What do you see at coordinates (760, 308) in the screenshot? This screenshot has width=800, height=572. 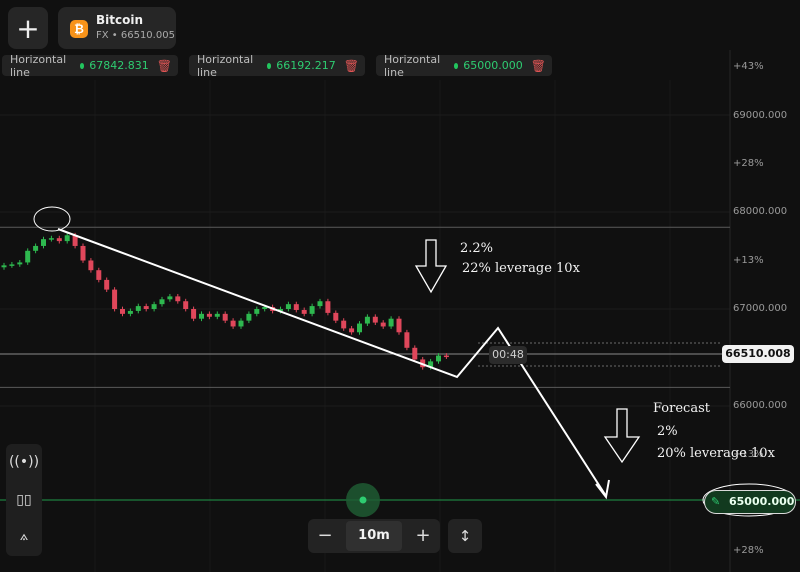 I see `axis-label: 67000.000` at bounding box center [760, 308].